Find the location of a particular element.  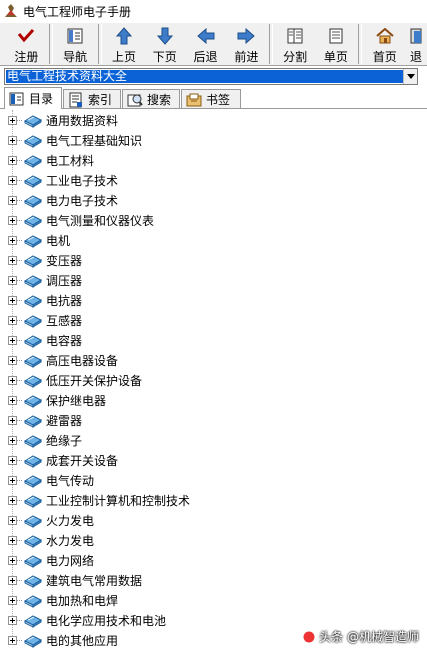

chevron-down-icon is located at coordinates (410, 76).